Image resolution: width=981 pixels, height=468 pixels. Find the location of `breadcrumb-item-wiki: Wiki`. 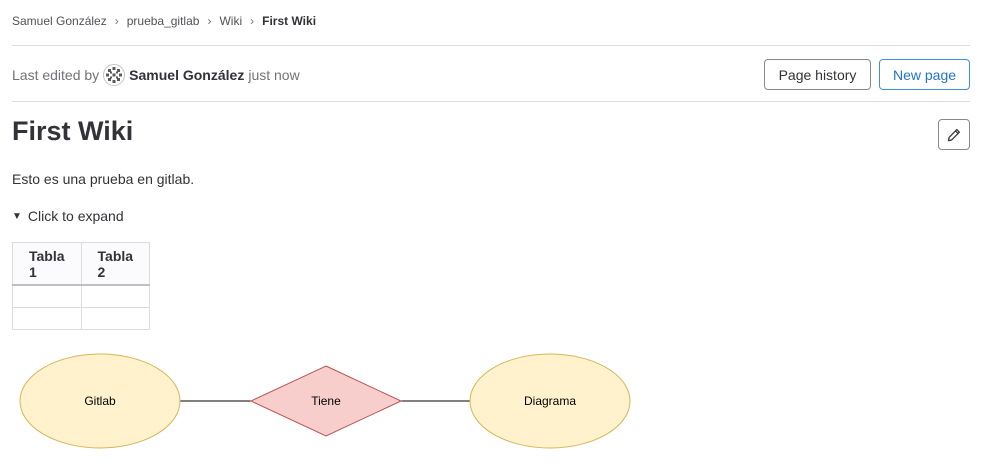

breadcrumb-item-wiki: Wiki is located at coordinates (230, 21).